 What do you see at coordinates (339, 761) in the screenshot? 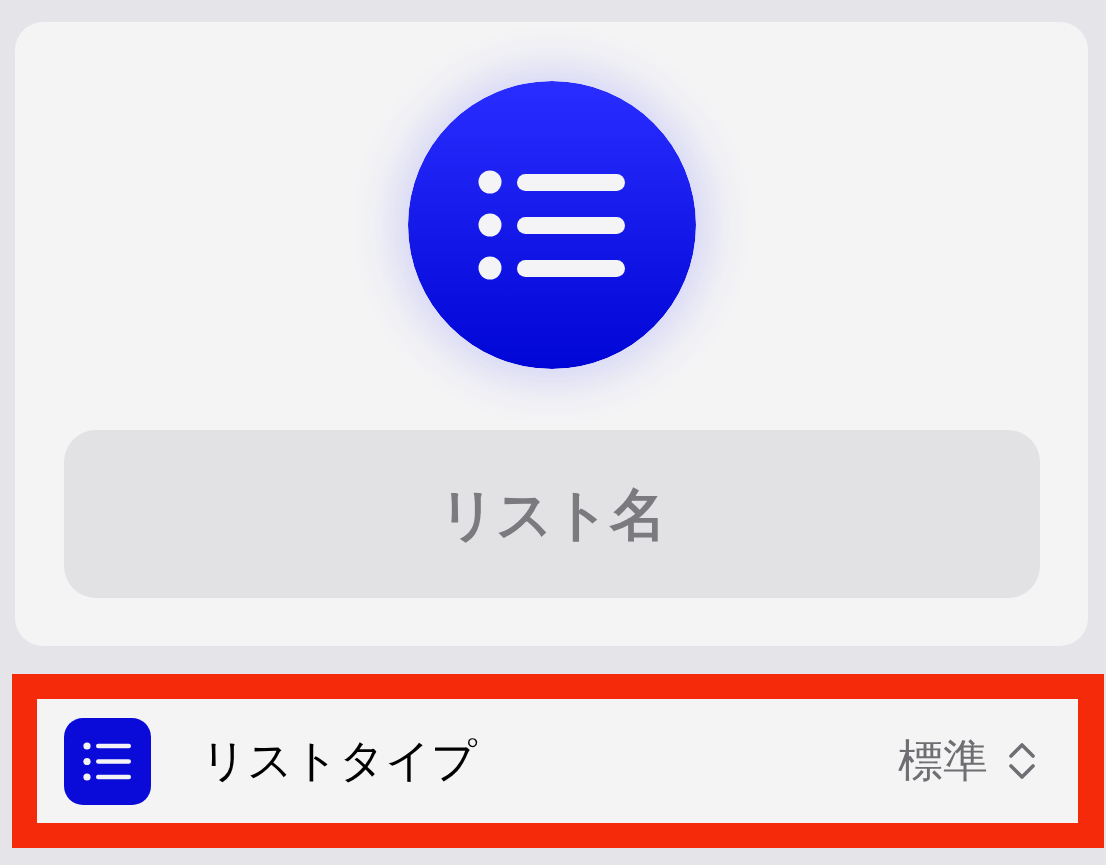
I see `setting-label: リストタイプ` at bounding box center [339, 761].